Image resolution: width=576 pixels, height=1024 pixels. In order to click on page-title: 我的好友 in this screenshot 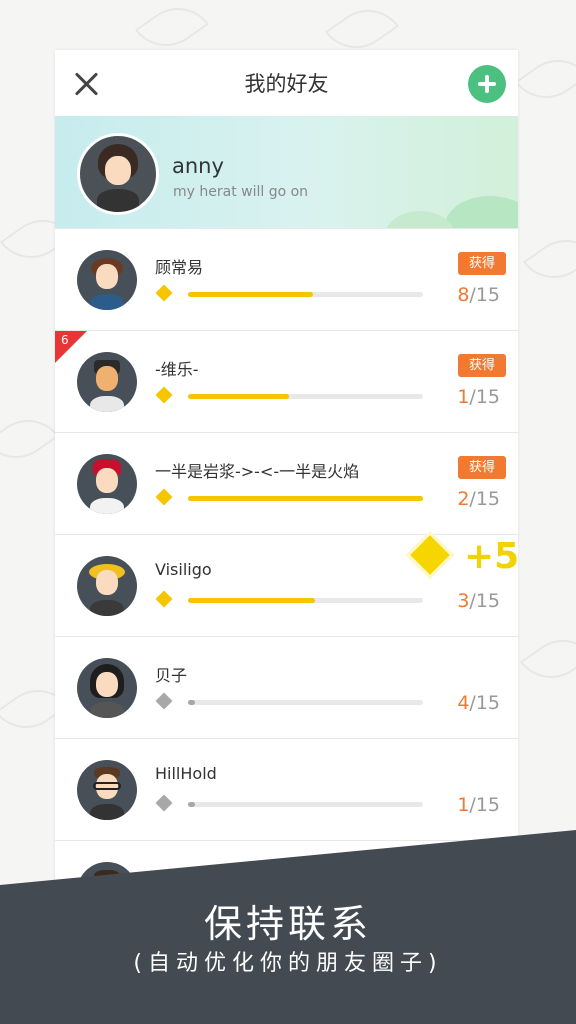, I will do `click(286, 84)`.